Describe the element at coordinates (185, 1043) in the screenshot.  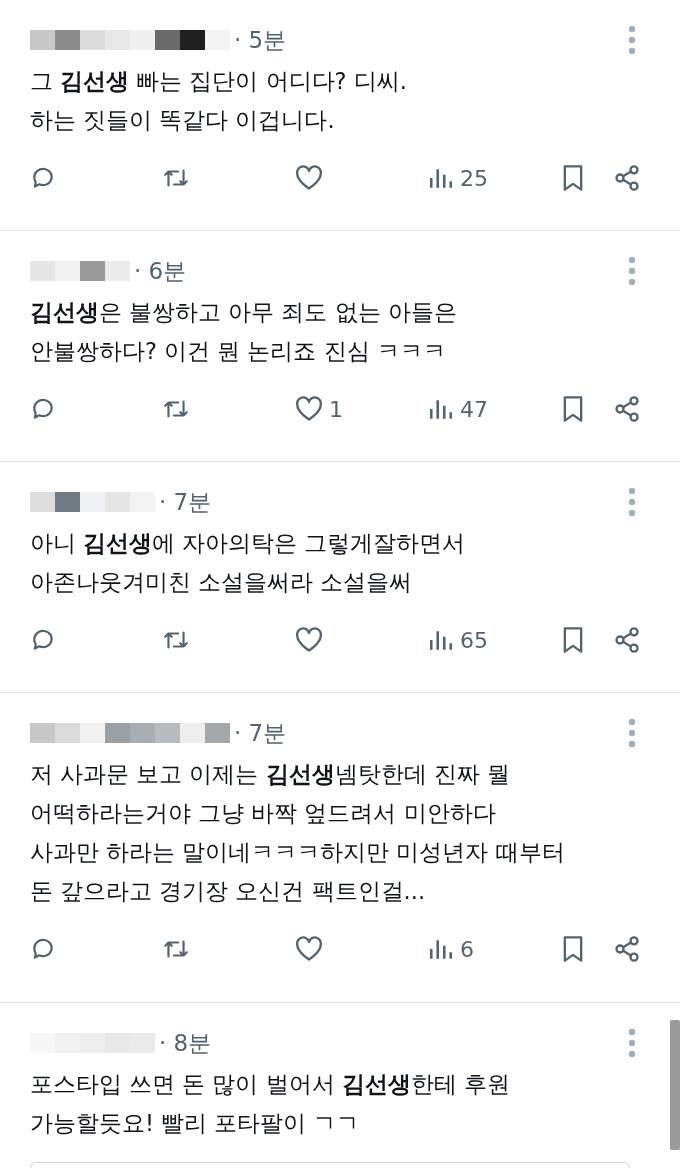
I see `timestamp: · 8분` at that location.